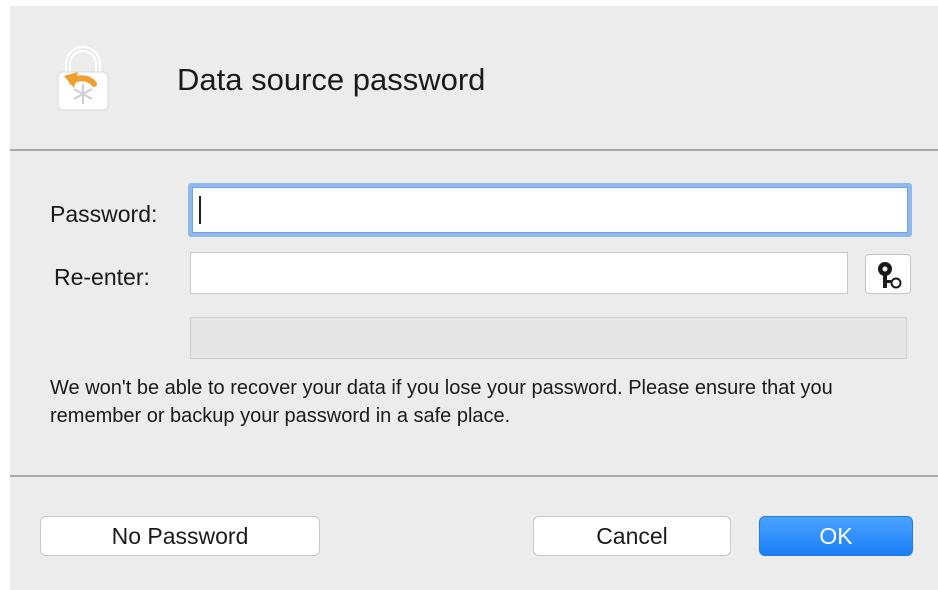 This screenshot has height=590, width=938. I want to click on reenter-label: Re-enter:, so click(102, 277).